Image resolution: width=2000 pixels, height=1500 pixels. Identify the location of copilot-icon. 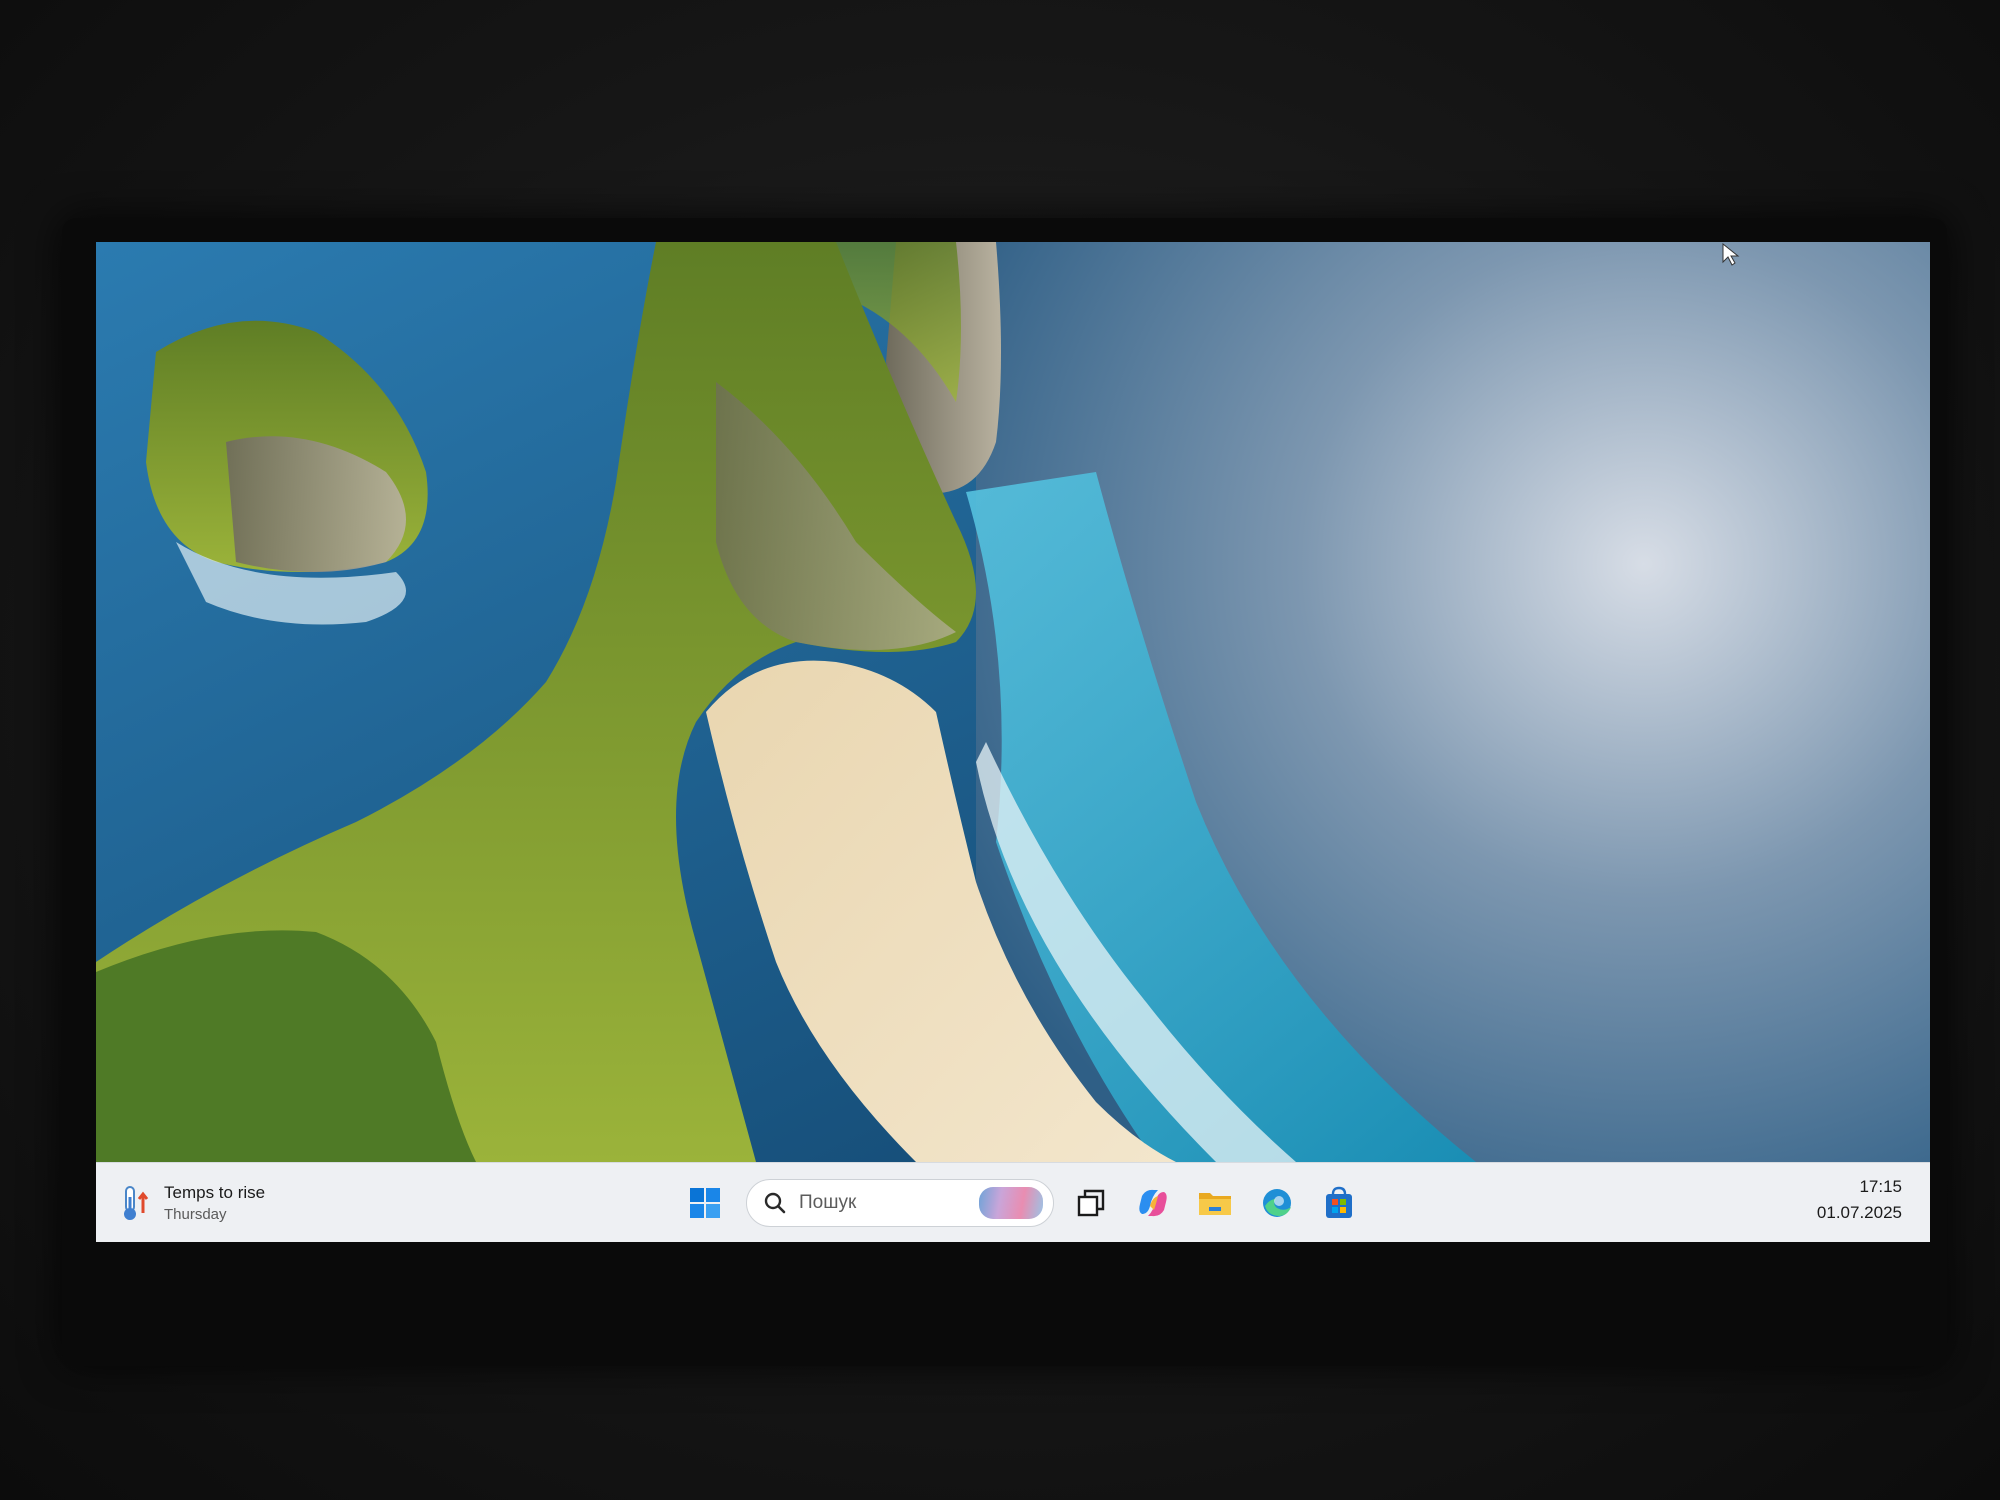
(1153, 1203).